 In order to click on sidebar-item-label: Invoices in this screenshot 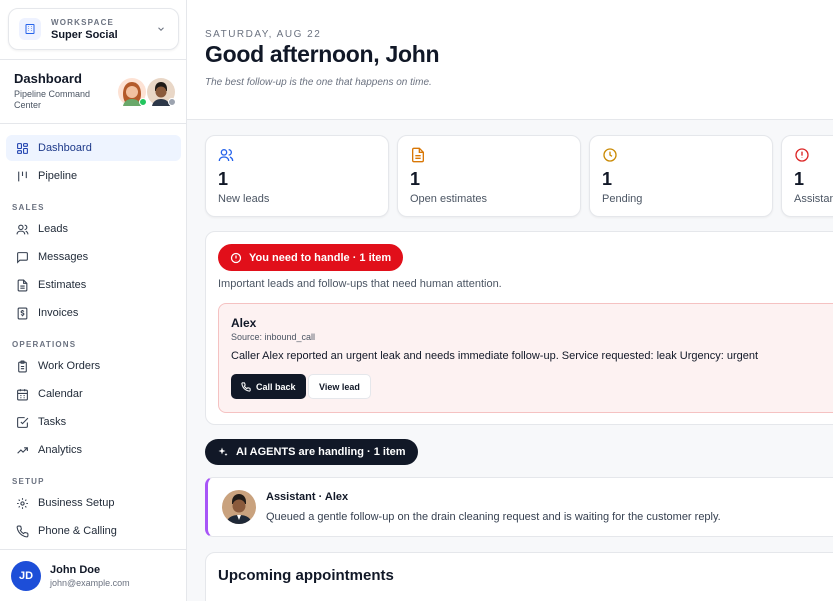, I will do `click(58, 313)`.